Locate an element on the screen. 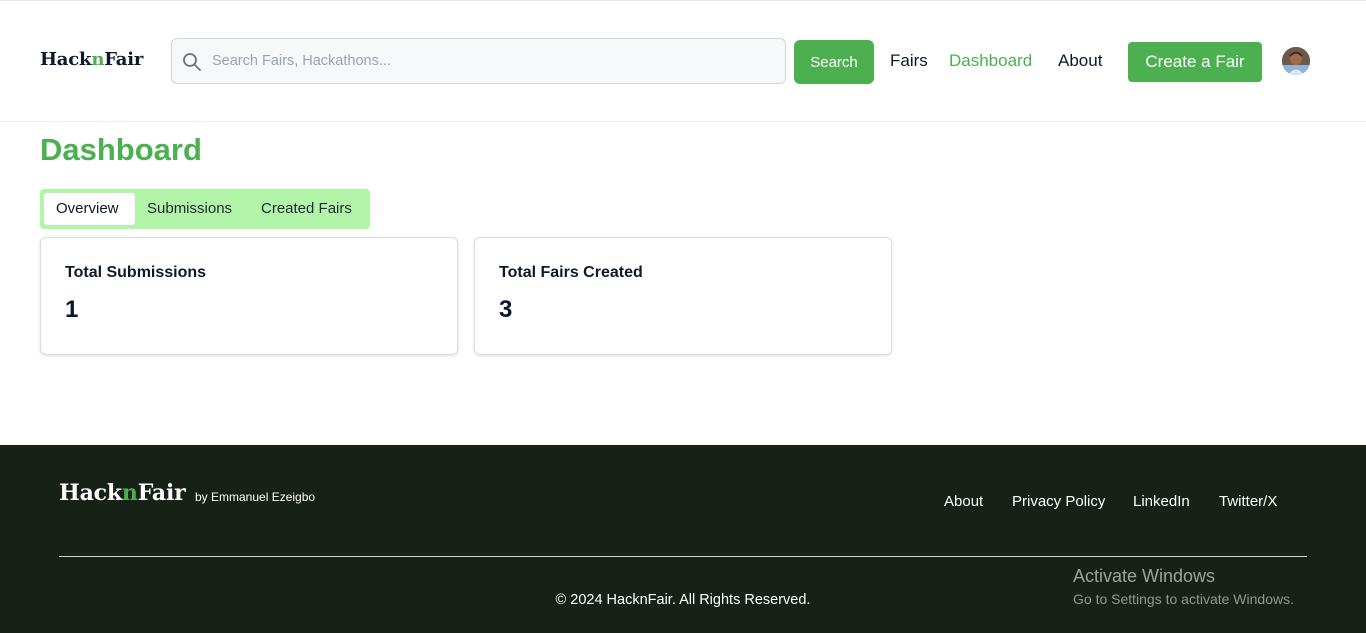  avatar-picture is located at coordinates (1296, 61).